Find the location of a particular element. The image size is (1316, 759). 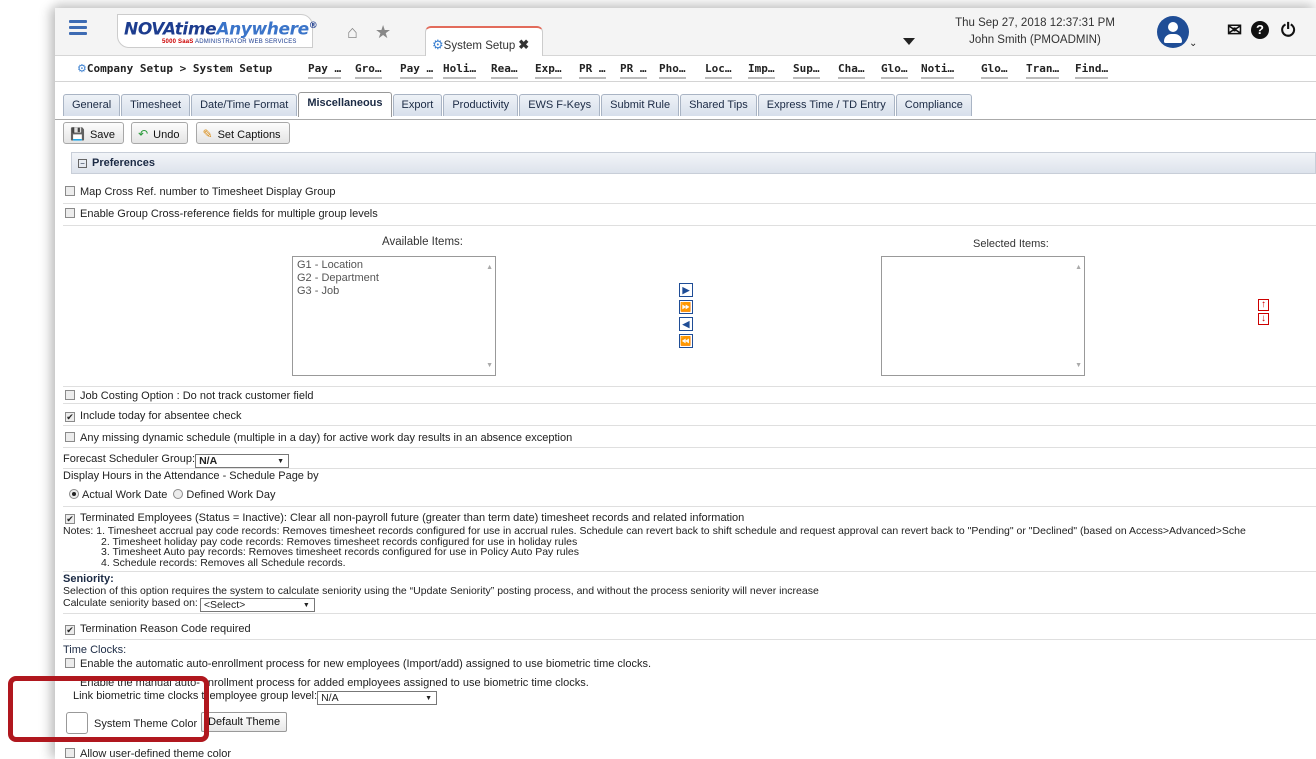

tab-date-time-format: Date/Time Format is located at coordinates (244, 105).